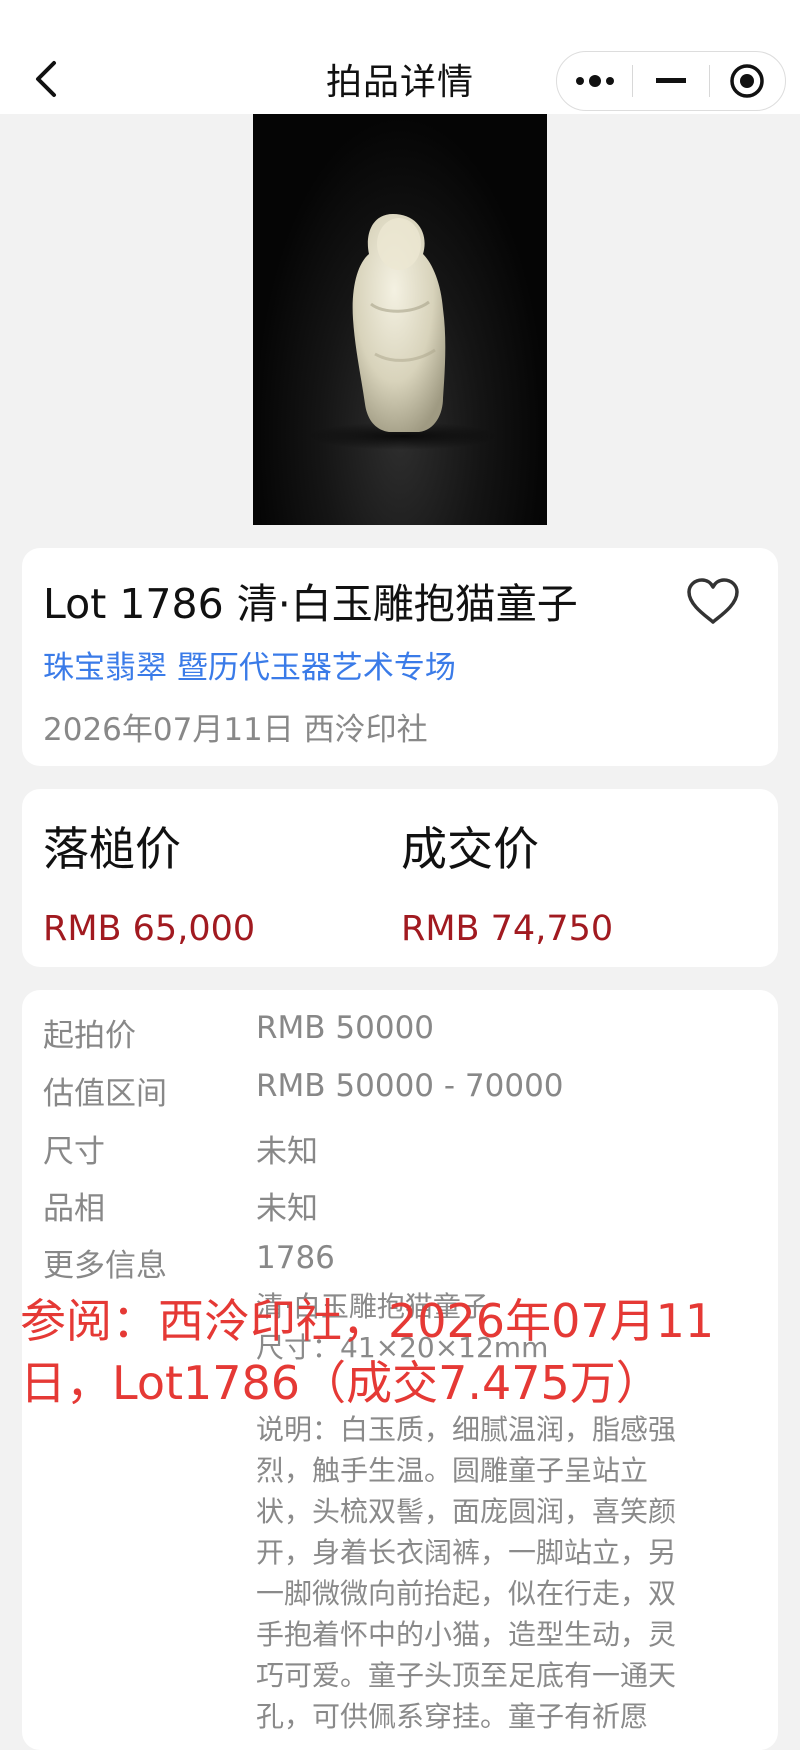 The width and height of the screenshot is (800, 1750). I want to click on detail-label-more-info: 更多信息, so click(105, 1266).